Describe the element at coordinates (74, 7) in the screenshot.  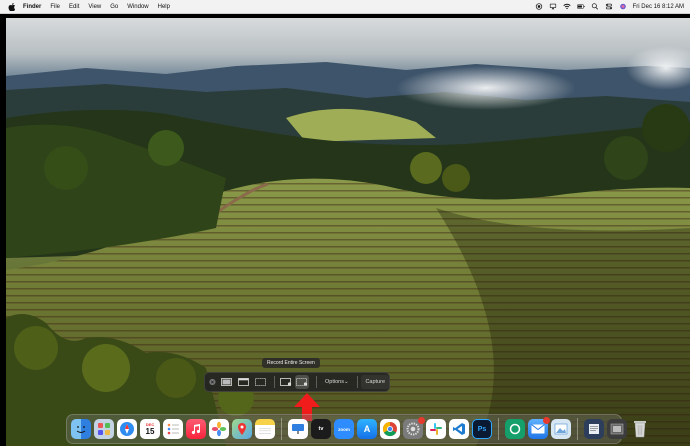
I see `menu-edit: Edit` at that location.